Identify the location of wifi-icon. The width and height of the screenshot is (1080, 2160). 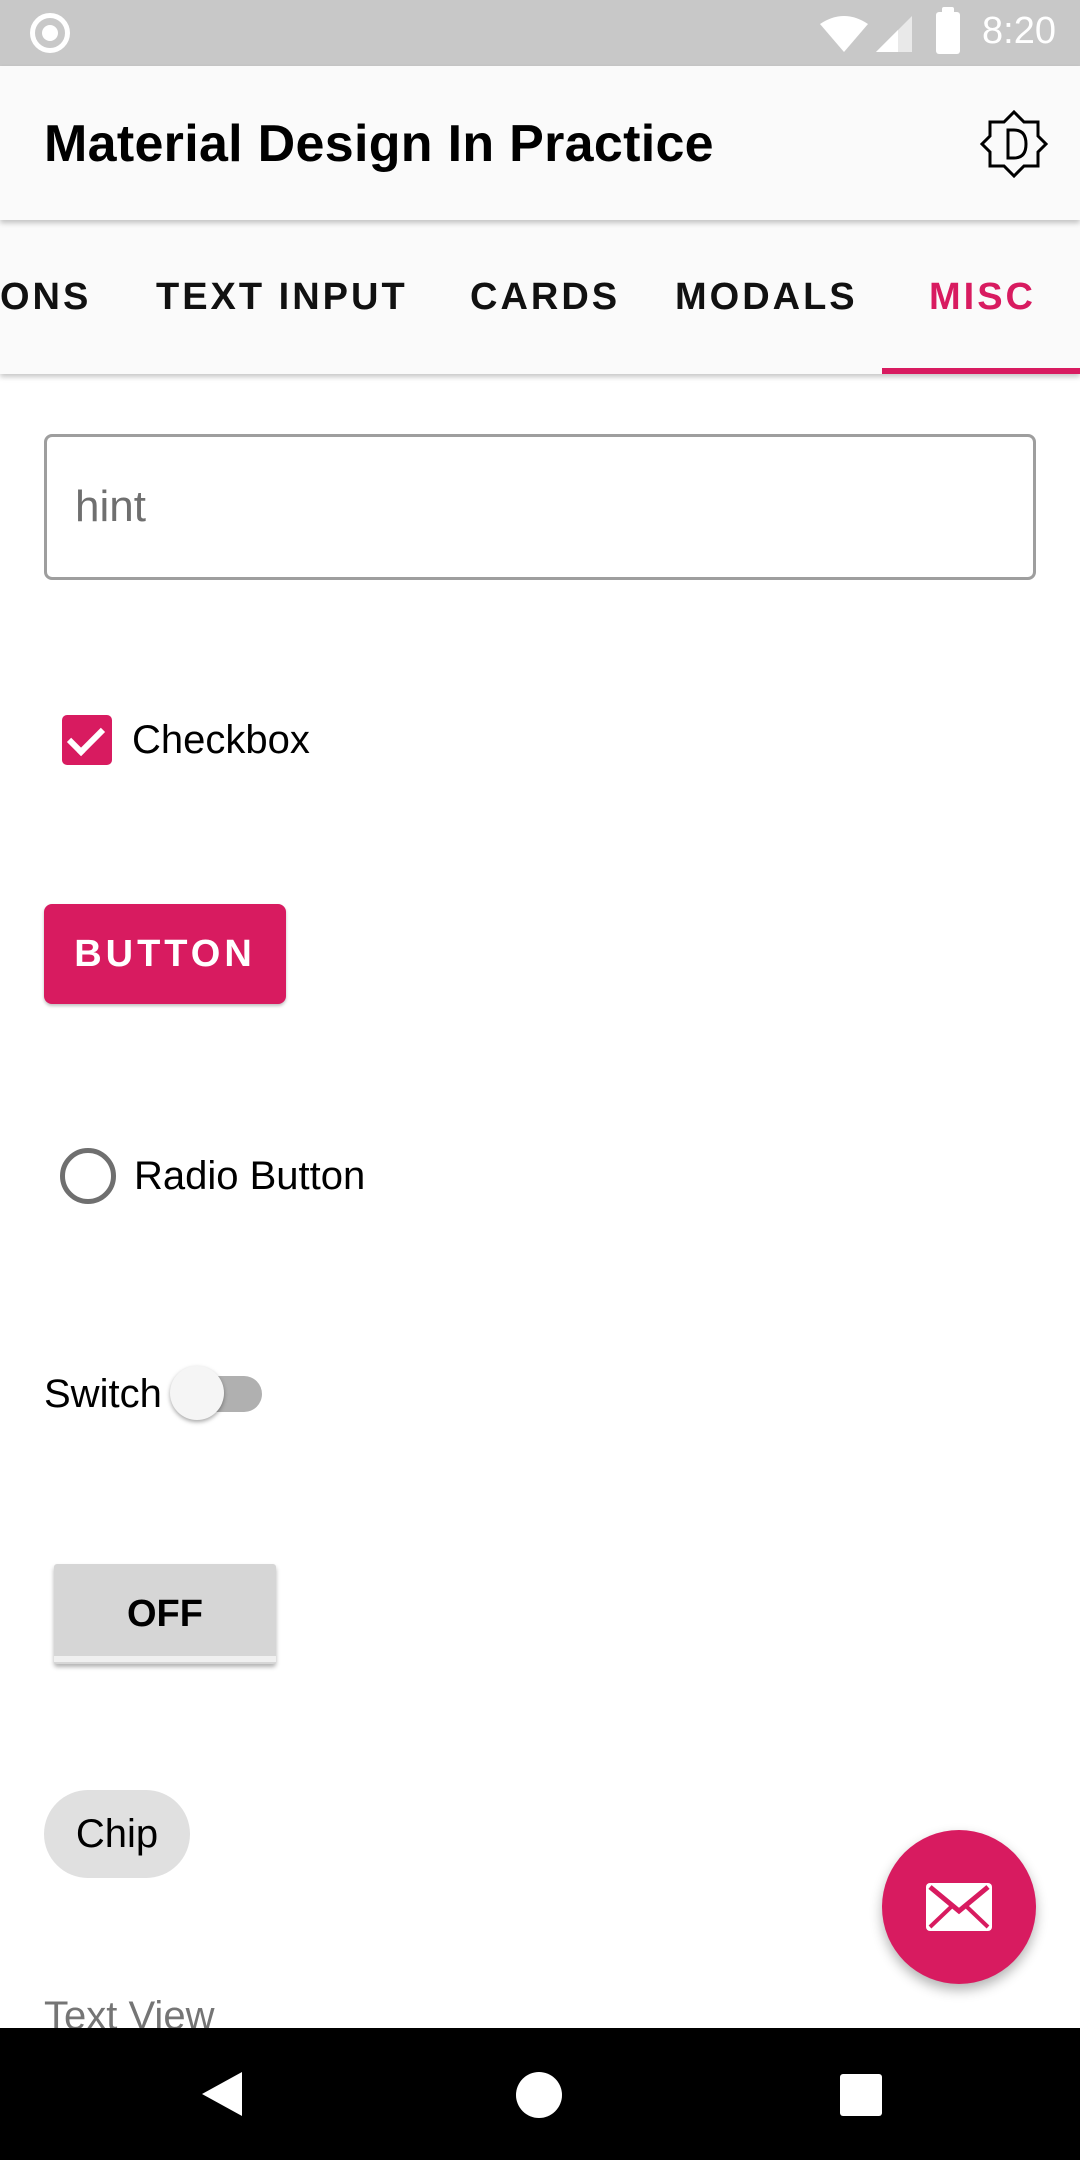
(844, 34).